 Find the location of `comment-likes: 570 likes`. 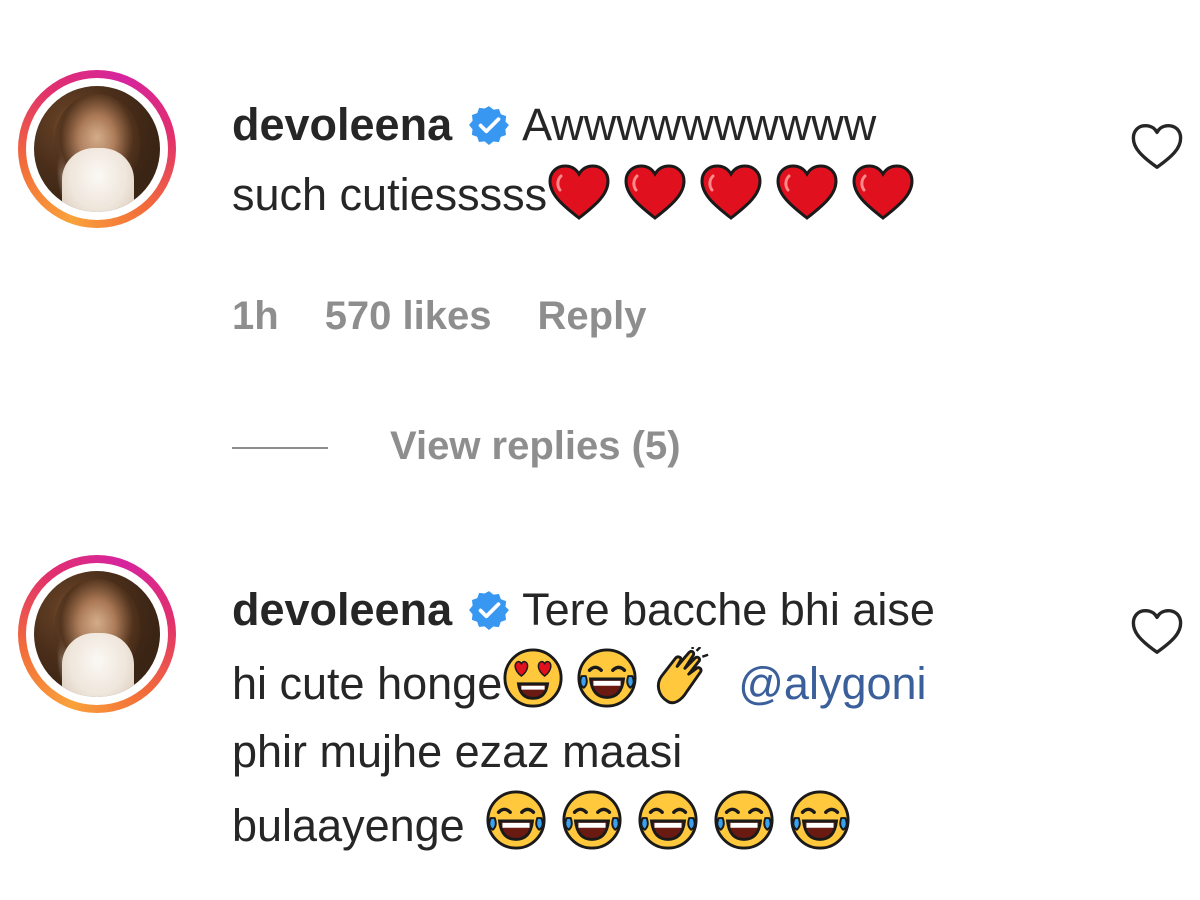

comment-likes: 570 likes is located at coordinates (408, 316).